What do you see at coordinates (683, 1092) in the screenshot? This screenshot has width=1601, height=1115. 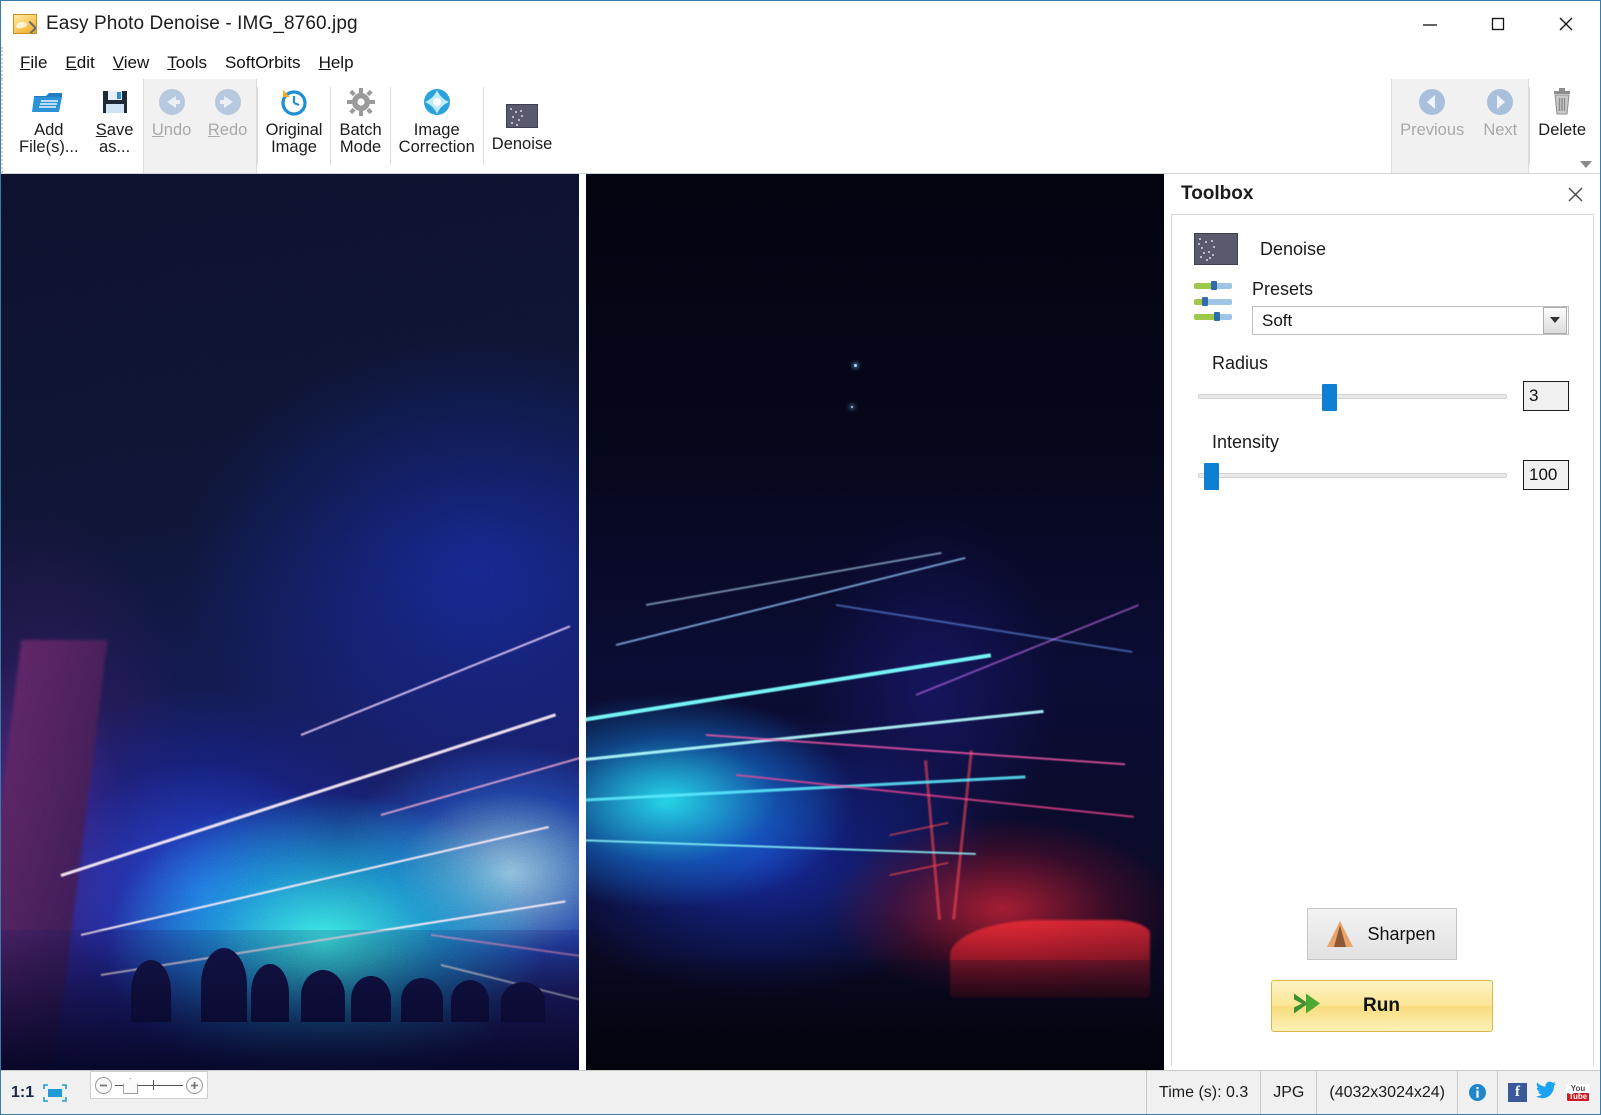 I see `status-filler` at bounding box center [683, 1092].